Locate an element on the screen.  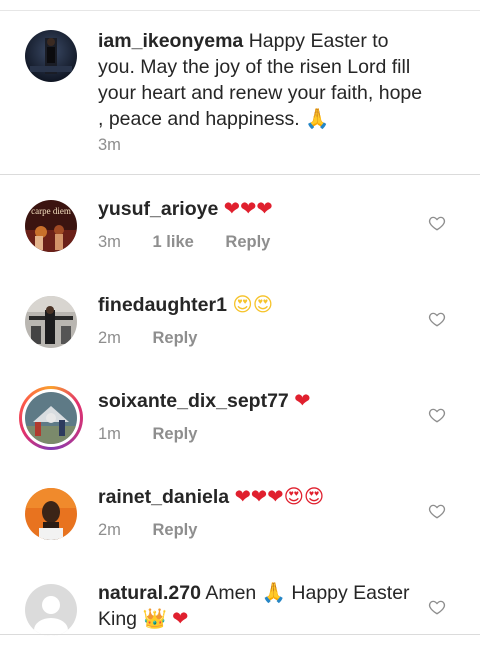
commenter-avatar-default is located at coordinates (51, 610).